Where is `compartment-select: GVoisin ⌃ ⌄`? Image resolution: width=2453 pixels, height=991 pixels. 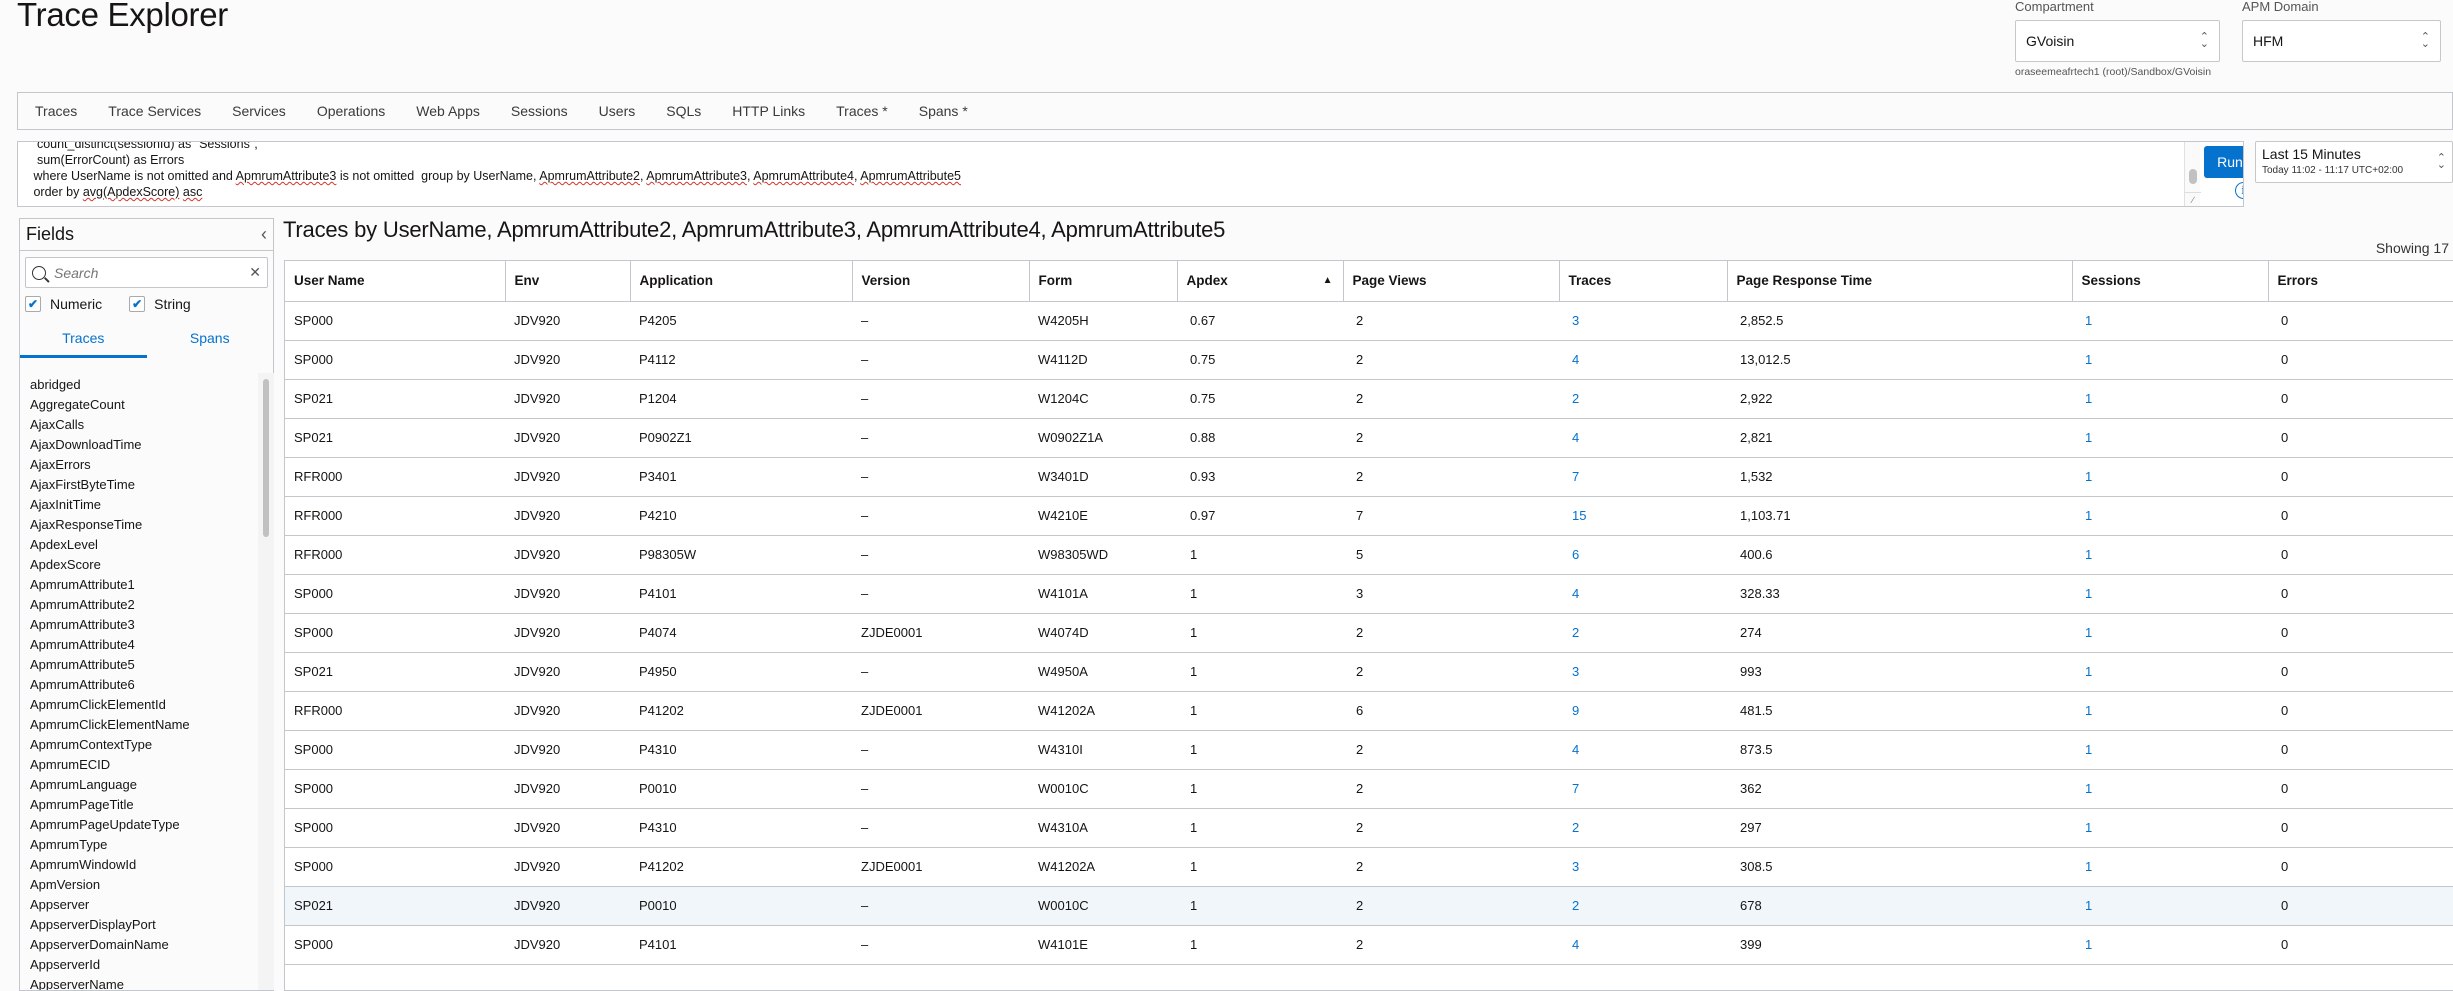
compartment-select: GVoisin ⌃ ⌄ is located at coordinates (2117, 41).